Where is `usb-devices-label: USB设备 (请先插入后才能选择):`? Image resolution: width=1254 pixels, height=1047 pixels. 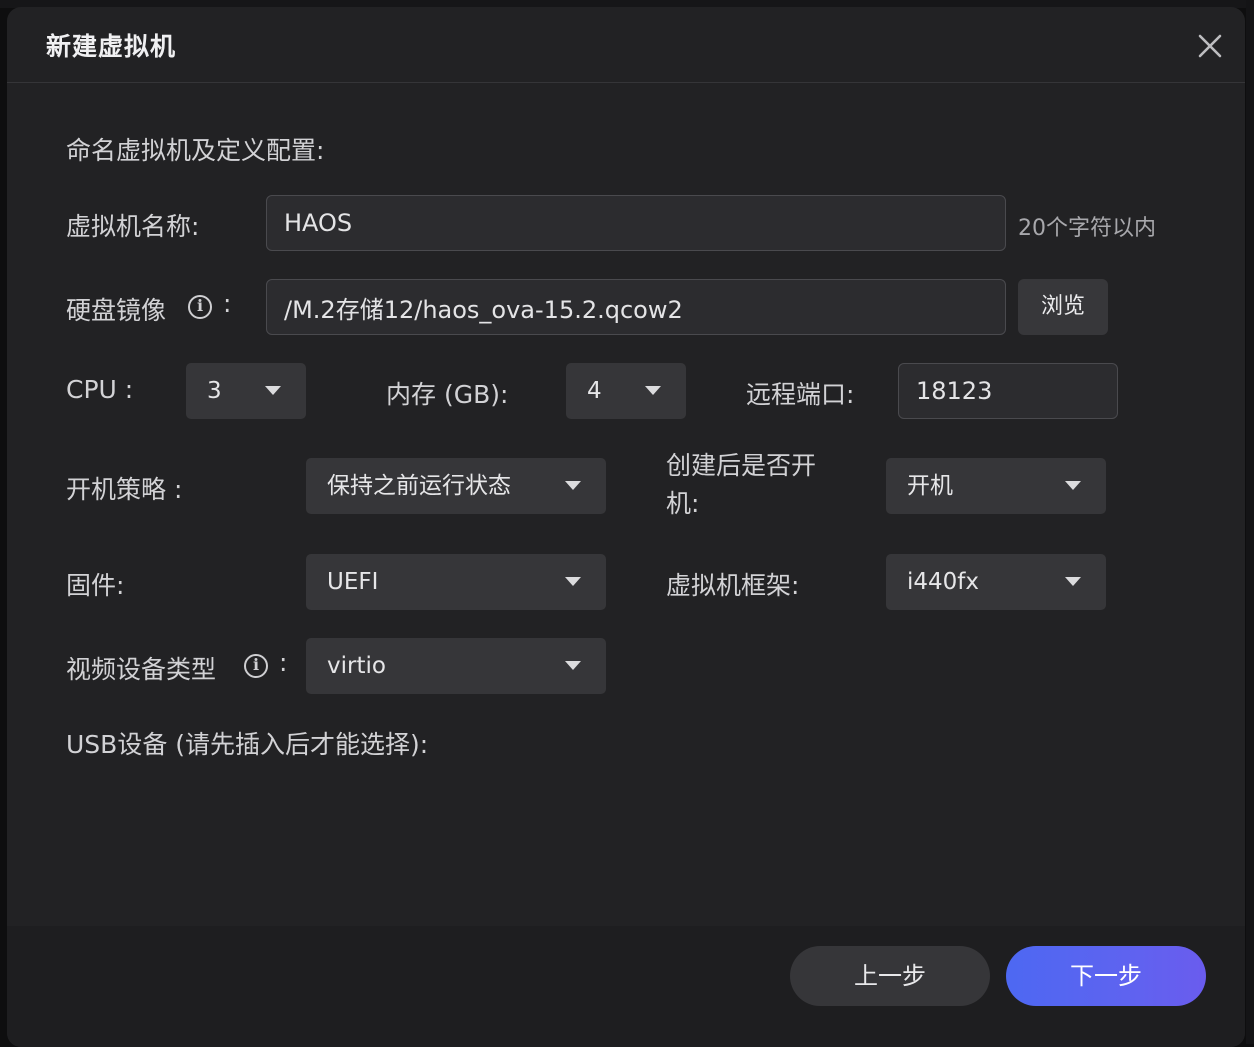
usb-devices-label: USB设备 (请先插入后才能选择): is located at coordinates (247, 744).